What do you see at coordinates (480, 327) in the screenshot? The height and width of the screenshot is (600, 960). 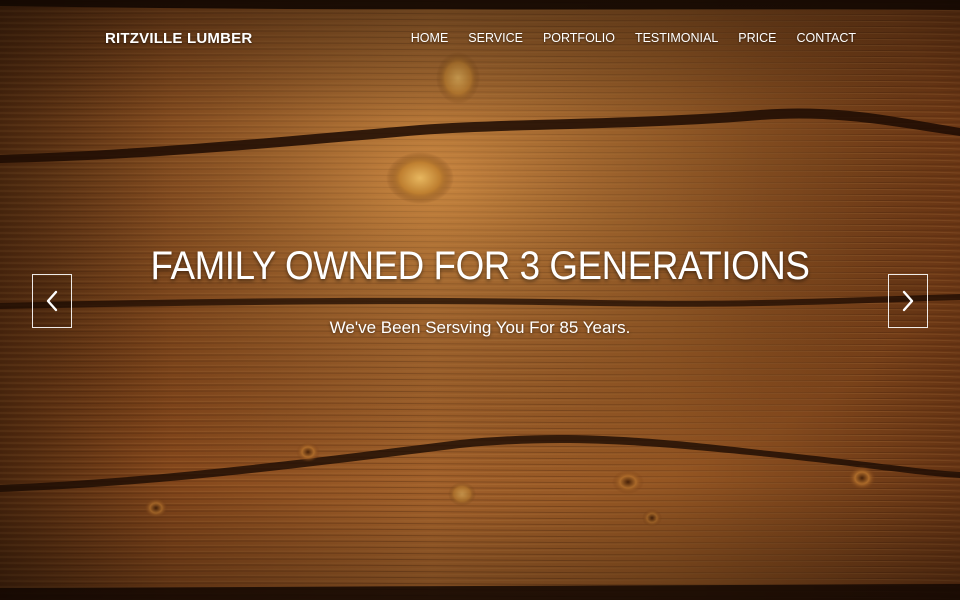 I see `hero-subheadline: We've Been Sersving You For 85 Years.` at bounding box center [480, 327].